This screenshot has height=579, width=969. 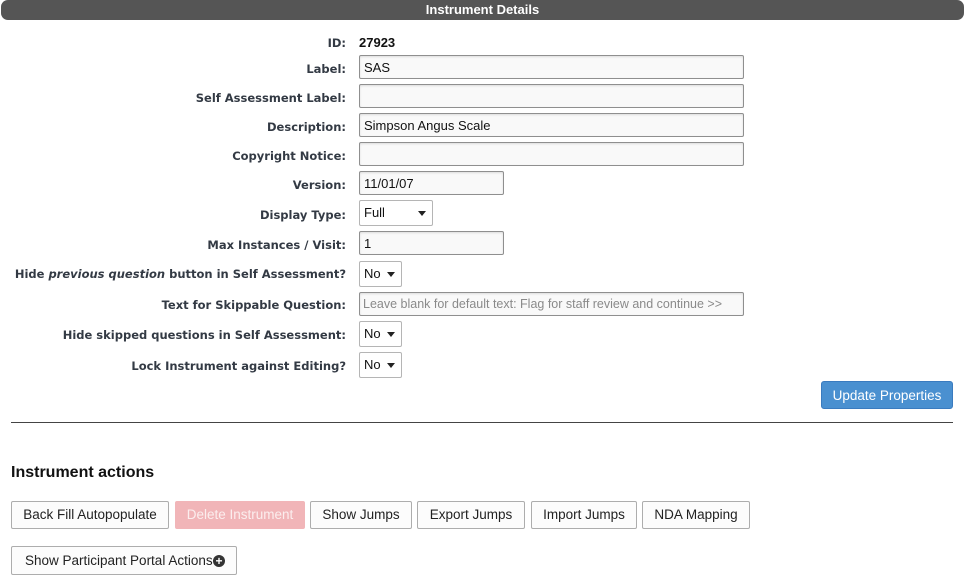 What do you see at coordinates (377, 42) in the screenshot?
I see `id-value: 27923` at bounding box center [377, 42].